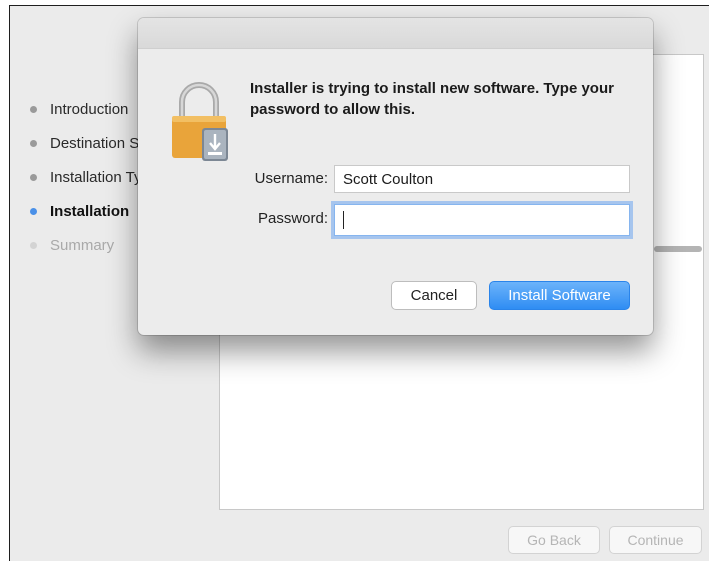  I want to click on step-label: Summary, so click(82, 245).